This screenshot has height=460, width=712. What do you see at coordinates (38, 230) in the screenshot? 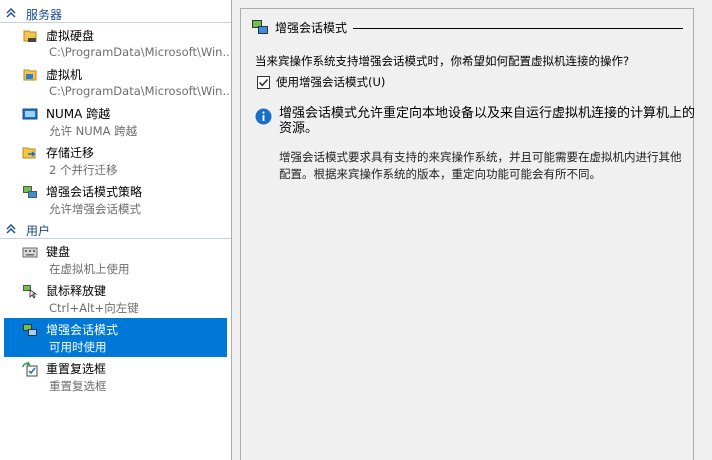
I see `section-label: 用户` at bounding box center [38, 230].